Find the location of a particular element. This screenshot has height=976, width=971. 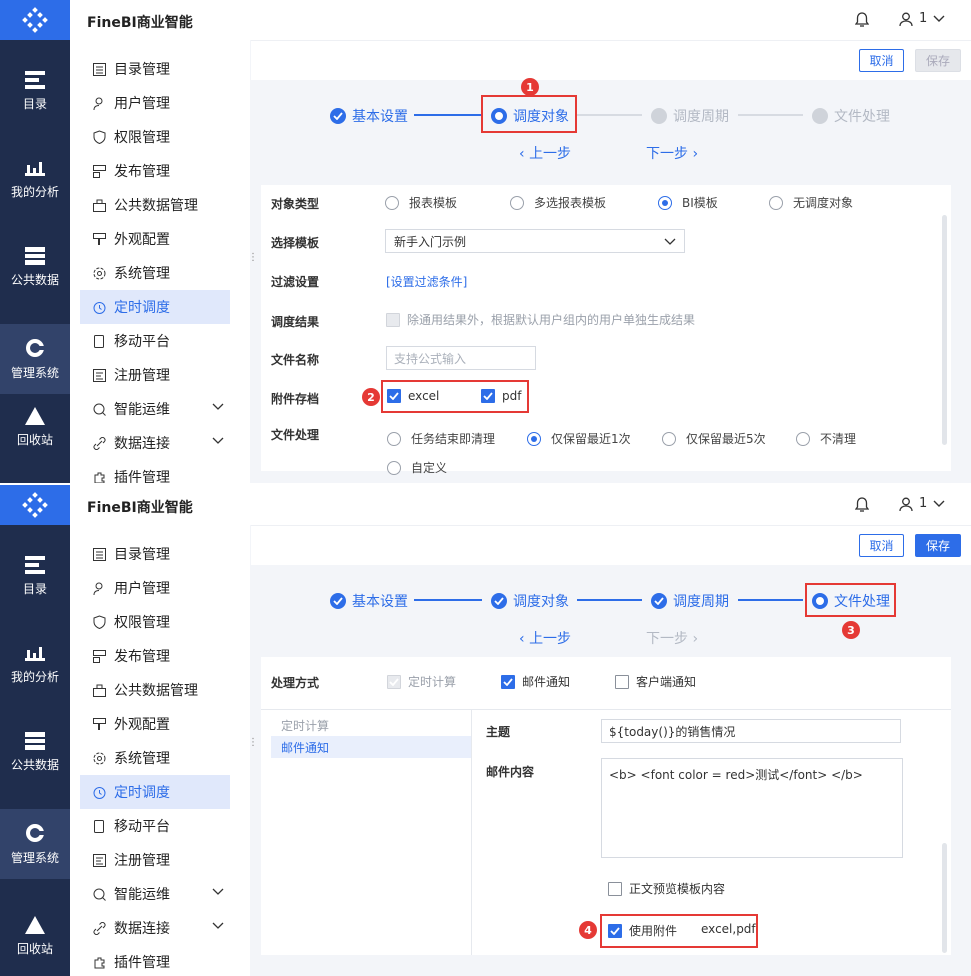

action-bar: 取消 保存 is located at coordinates (611, 545).